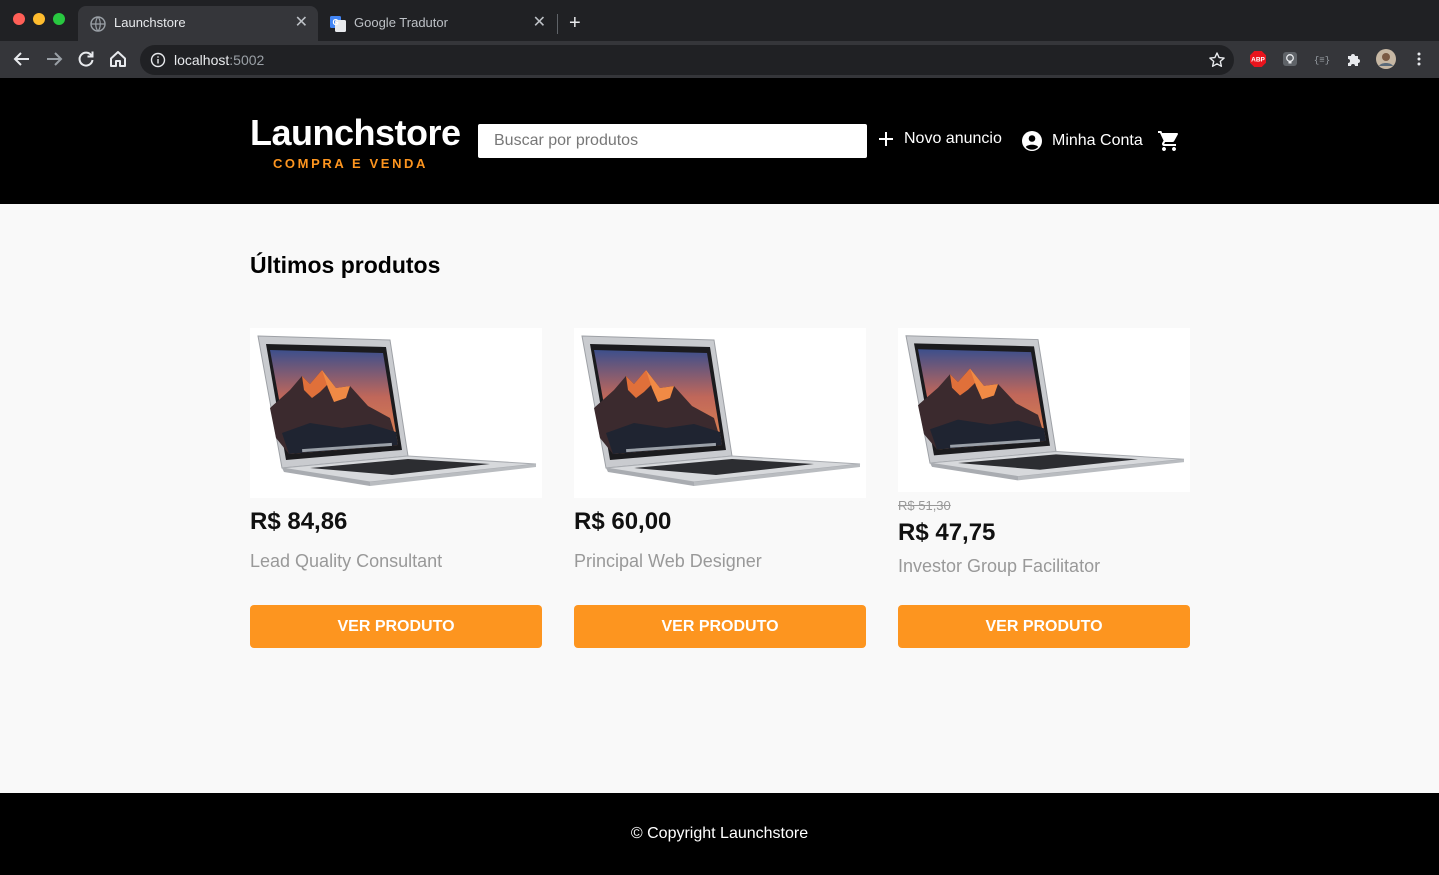  Describe the element at coordinates (687, 60) in the screenshot. I see `address-bar: localhost:5002` at that location.